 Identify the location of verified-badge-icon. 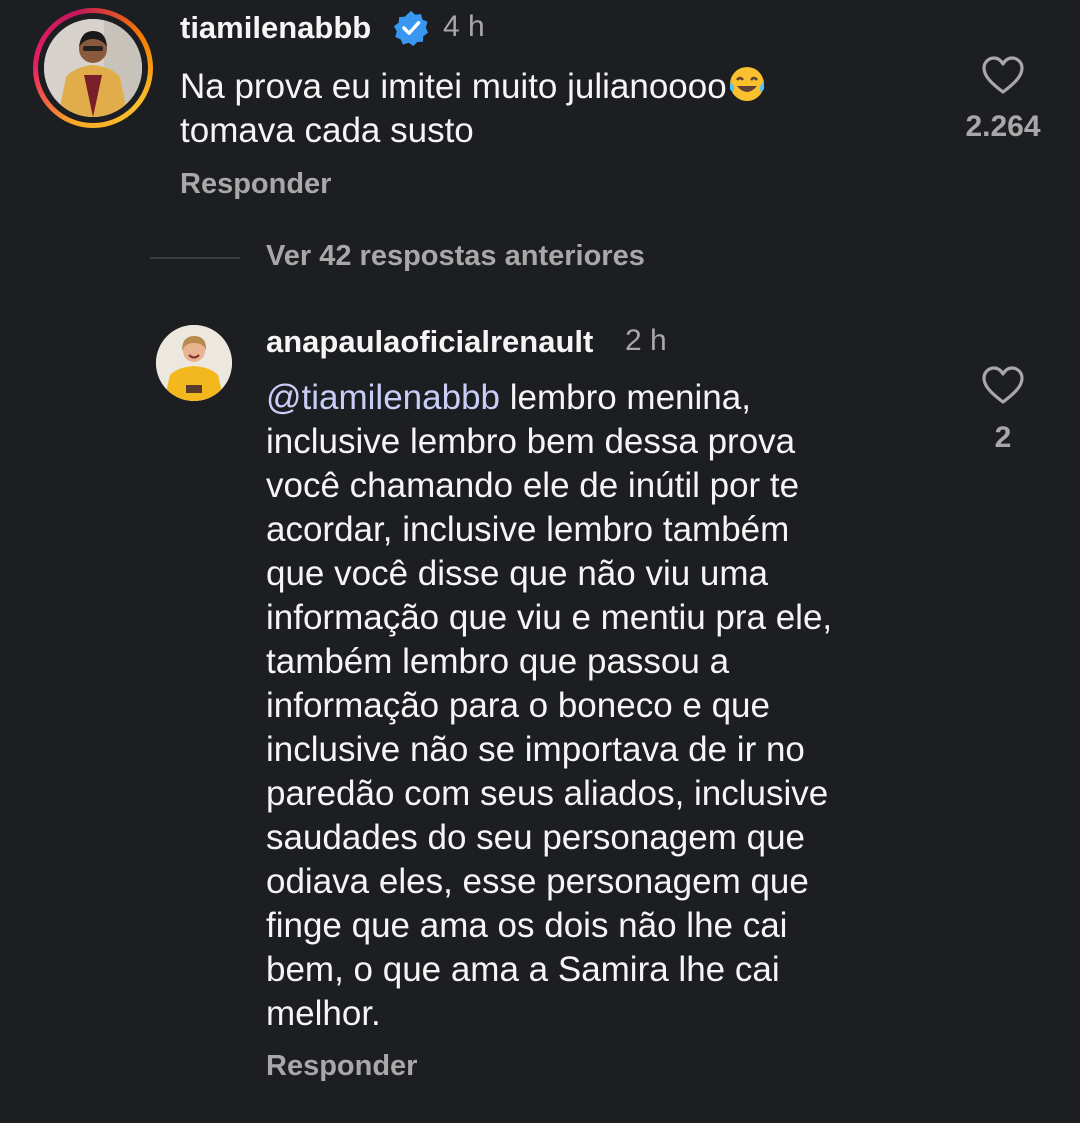
(411, 28).